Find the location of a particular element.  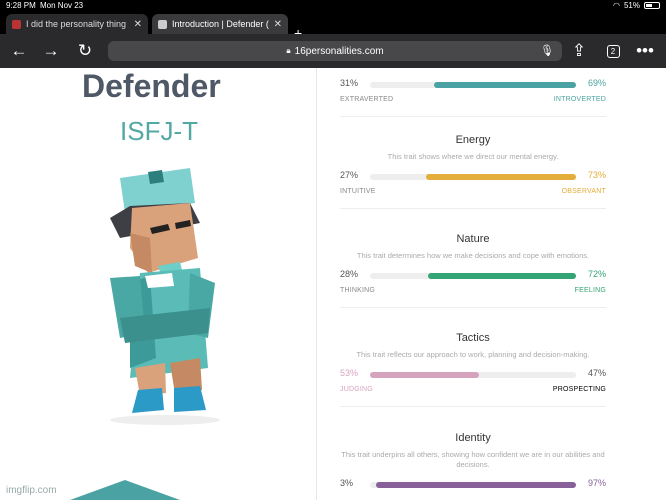

trait-right-percent: 69% is located at coordinates (596, 83).